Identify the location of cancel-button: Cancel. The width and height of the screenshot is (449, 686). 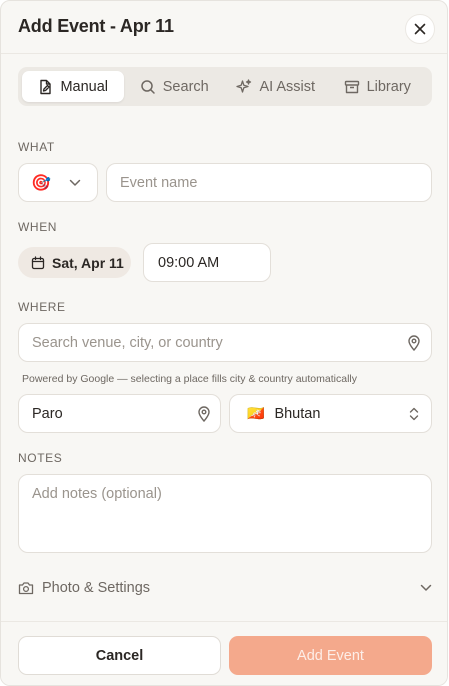
(119, 655).